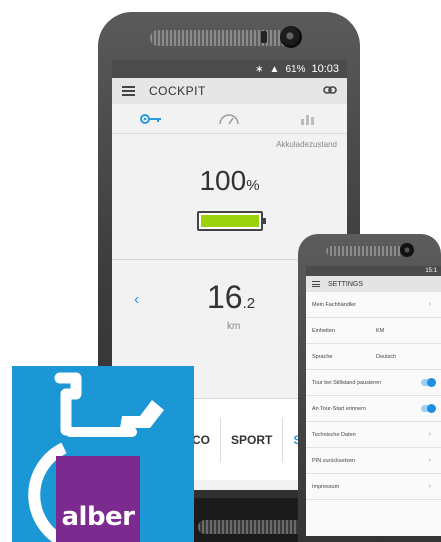 The width and height of the screenshot is (441, 542). What do you see at coordinates (234, 326) in the screenshot?
I see `distance-unit: km` at bounding box center [234, 326].